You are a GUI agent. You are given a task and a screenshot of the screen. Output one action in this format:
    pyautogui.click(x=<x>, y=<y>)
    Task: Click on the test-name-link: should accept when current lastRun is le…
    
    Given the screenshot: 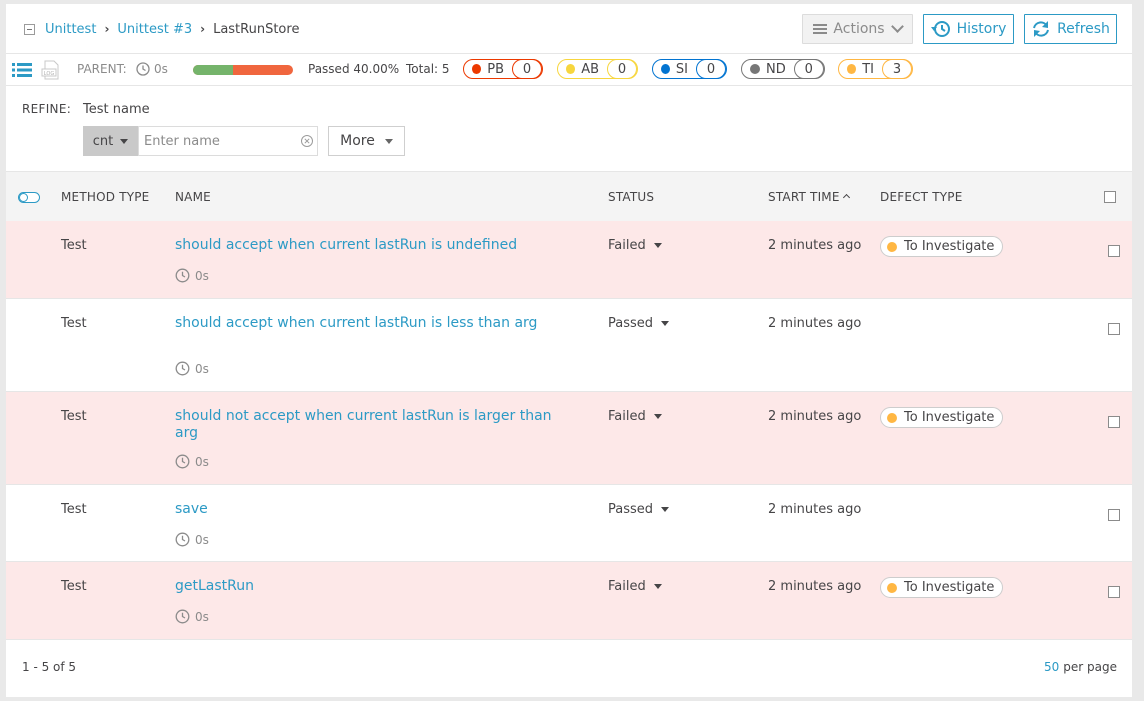 What is the action you would take?
    pyautogui.click(x=365, y=323)
    